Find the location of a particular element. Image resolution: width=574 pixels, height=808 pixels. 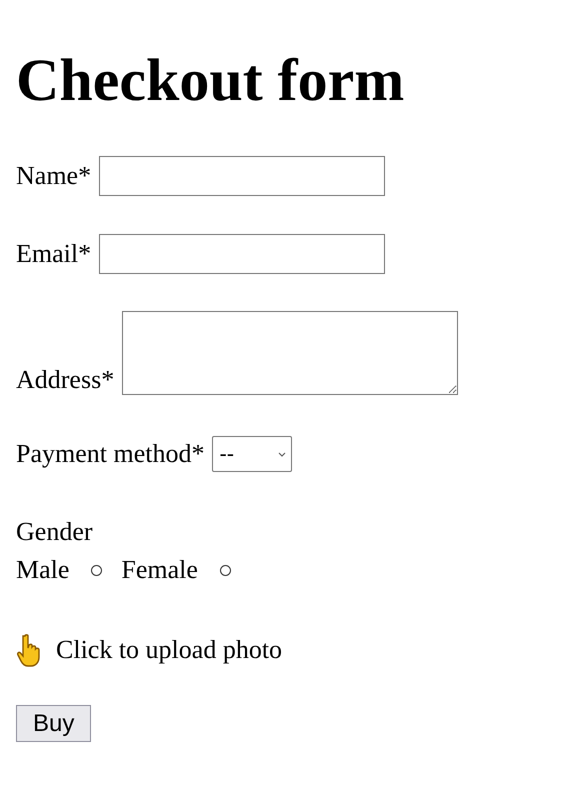

field-label: Payment method* is located at coordinates (110, 453).